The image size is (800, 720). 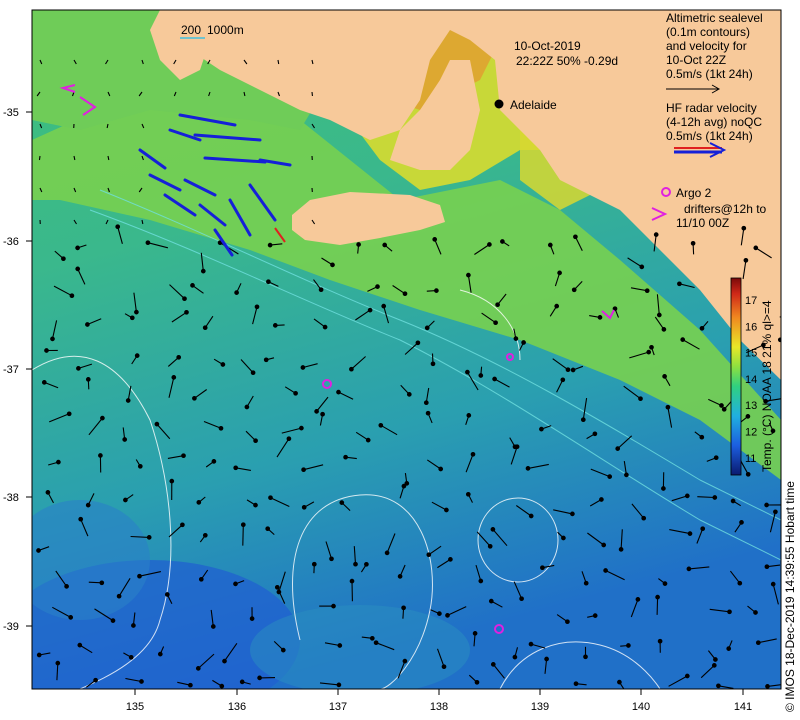 I want to click on y-tick-label: -38, so click(x=11, y=498).